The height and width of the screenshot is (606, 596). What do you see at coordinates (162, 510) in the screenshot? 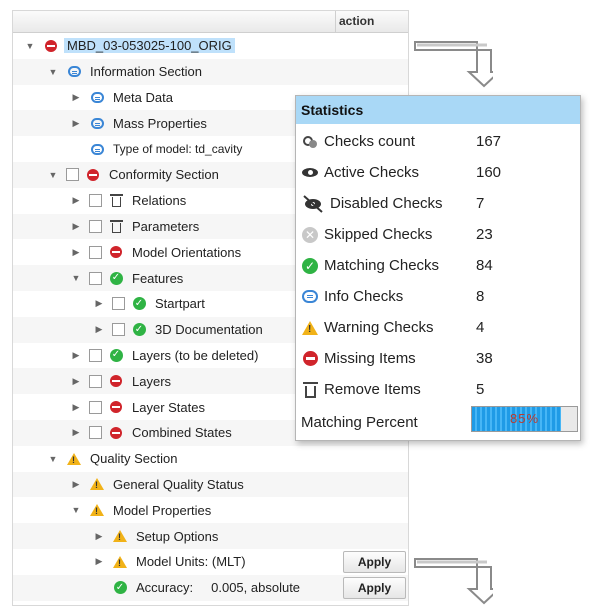
I see `tree-row-label: Model Properties` at bounding box center [162, 510].